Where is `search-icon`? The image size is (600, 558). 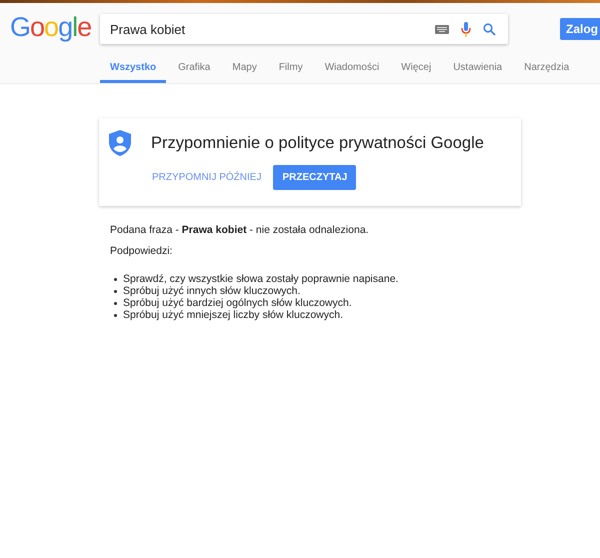
search-icon is located at coordinates (489, 29).